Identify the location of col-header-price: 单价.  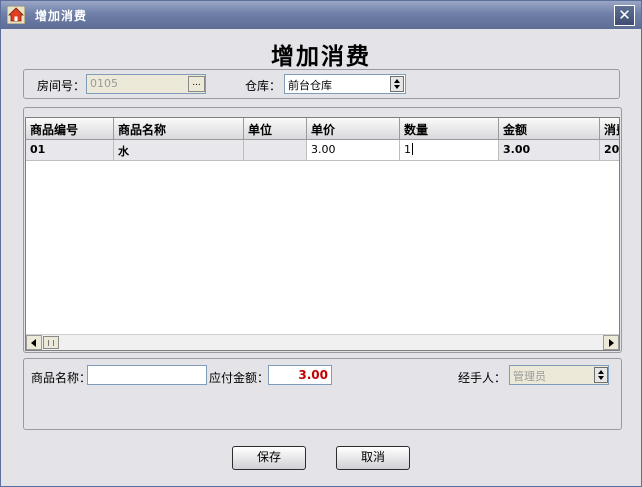
(353, 129).